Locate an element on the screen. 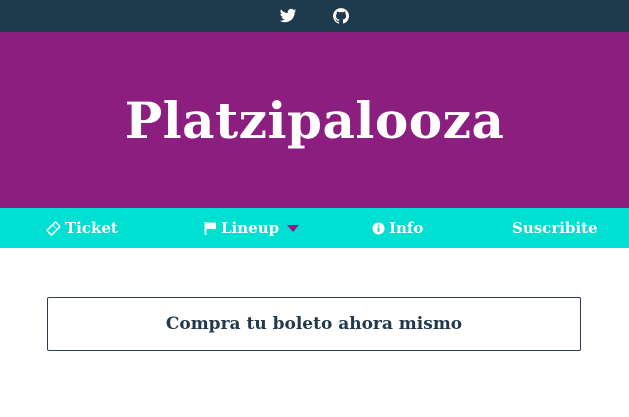 This screenshot has width=629, height=417. flag-icon is located at coordinates (210, 228).